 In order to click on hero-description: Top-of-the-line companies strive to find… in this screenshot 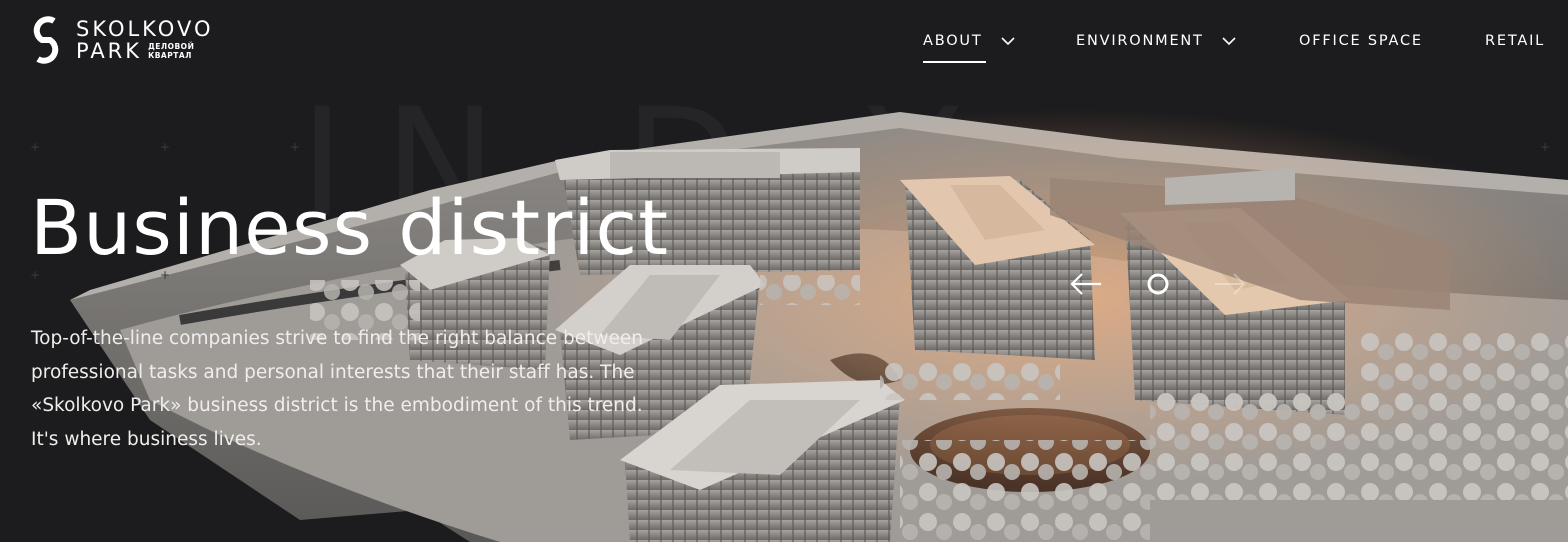, I will do `click(337, 389)`.